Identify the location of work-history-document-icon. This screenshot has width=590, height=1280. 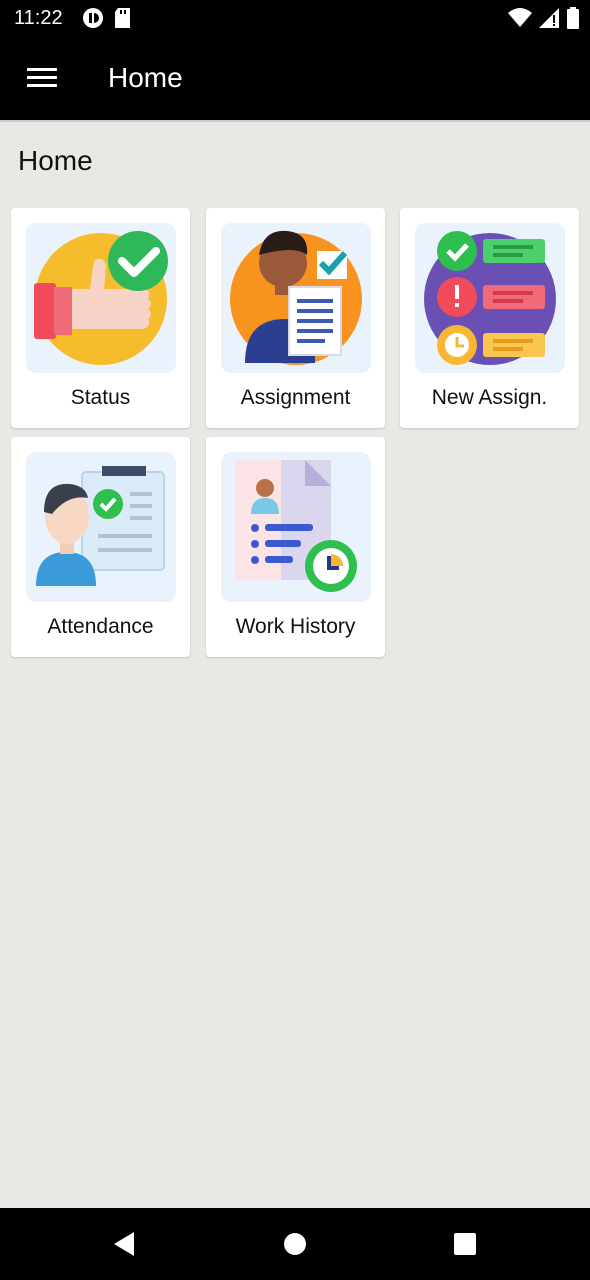
(296, 527).